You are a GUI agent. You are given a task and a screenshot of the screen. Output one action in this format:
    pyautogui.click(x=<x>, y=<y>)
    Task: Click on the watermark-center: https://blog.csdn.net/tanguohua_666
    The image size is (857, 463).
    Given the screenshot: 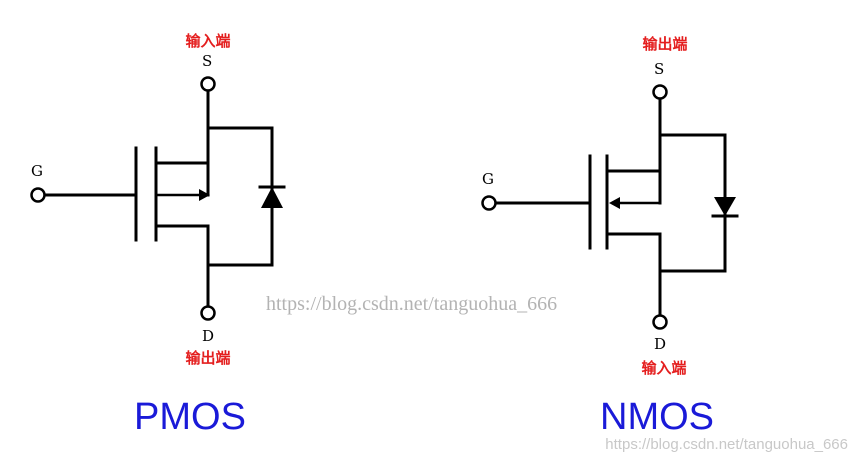 What is the action you would take?
    pyautogui.click(x=411, y=304)
    